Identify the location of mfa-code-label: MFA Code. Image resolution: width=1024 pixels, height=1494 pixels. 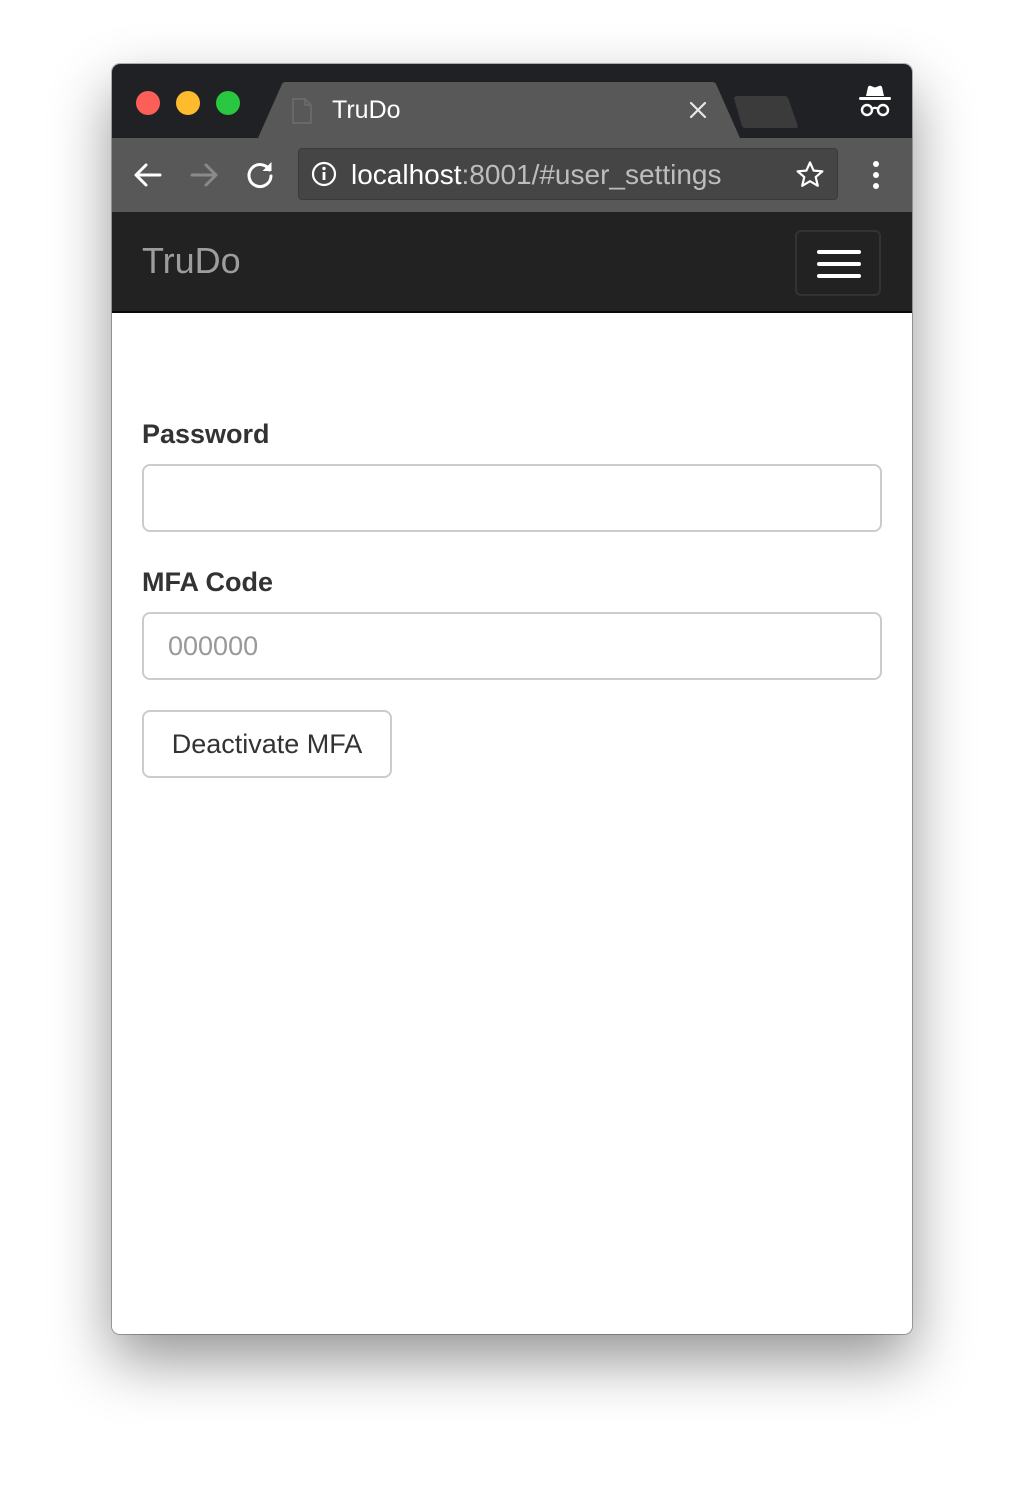
(207, 582).